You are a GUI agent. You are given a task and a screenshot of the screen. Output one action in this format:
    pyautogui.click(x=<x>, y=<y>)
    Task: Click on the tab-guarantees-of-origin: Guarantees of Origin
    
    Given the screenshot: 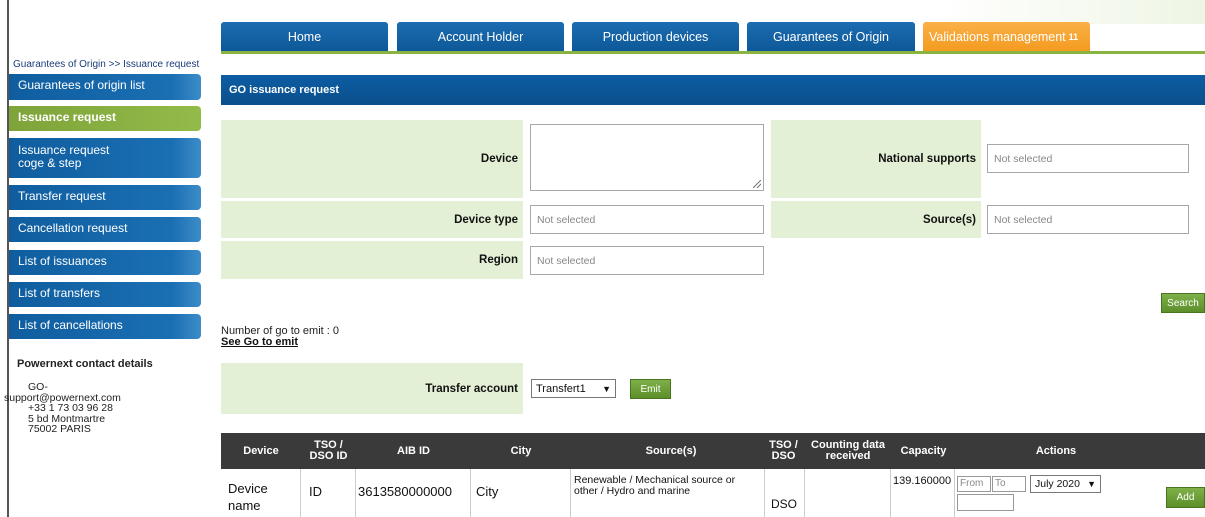 What is the action you would take?
    pyautogui.click(x=831, y=37)
    